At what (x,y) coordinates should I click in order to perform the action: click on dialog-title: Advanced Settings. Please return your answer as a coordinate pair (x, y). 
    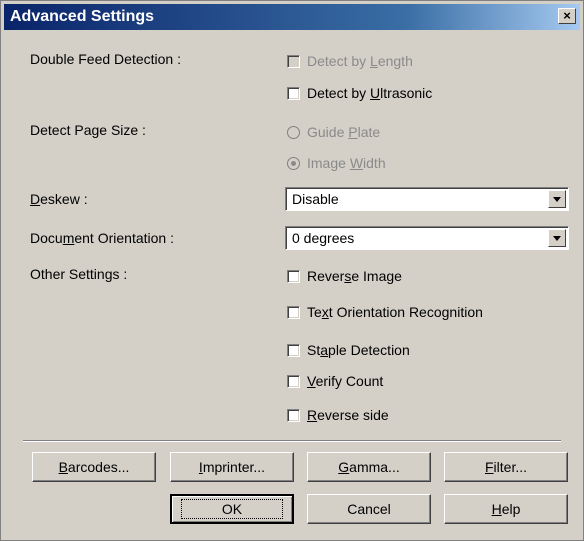
    Looking at the image, I should click on (82, 16).